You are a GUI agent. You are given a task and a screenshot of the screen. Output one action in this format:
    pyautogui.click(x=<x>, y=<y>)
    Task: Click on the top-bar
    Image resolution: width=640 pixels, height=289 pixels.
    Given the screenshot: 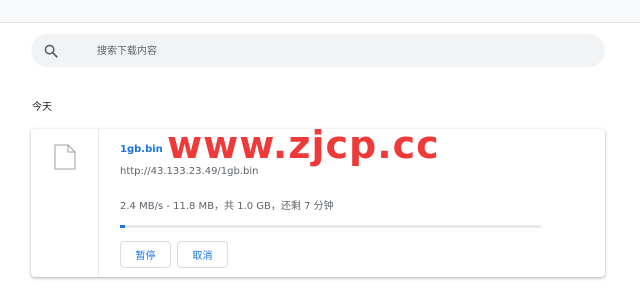 What is the action you would take?
    pyautogui.click(x=320, y=11)
    